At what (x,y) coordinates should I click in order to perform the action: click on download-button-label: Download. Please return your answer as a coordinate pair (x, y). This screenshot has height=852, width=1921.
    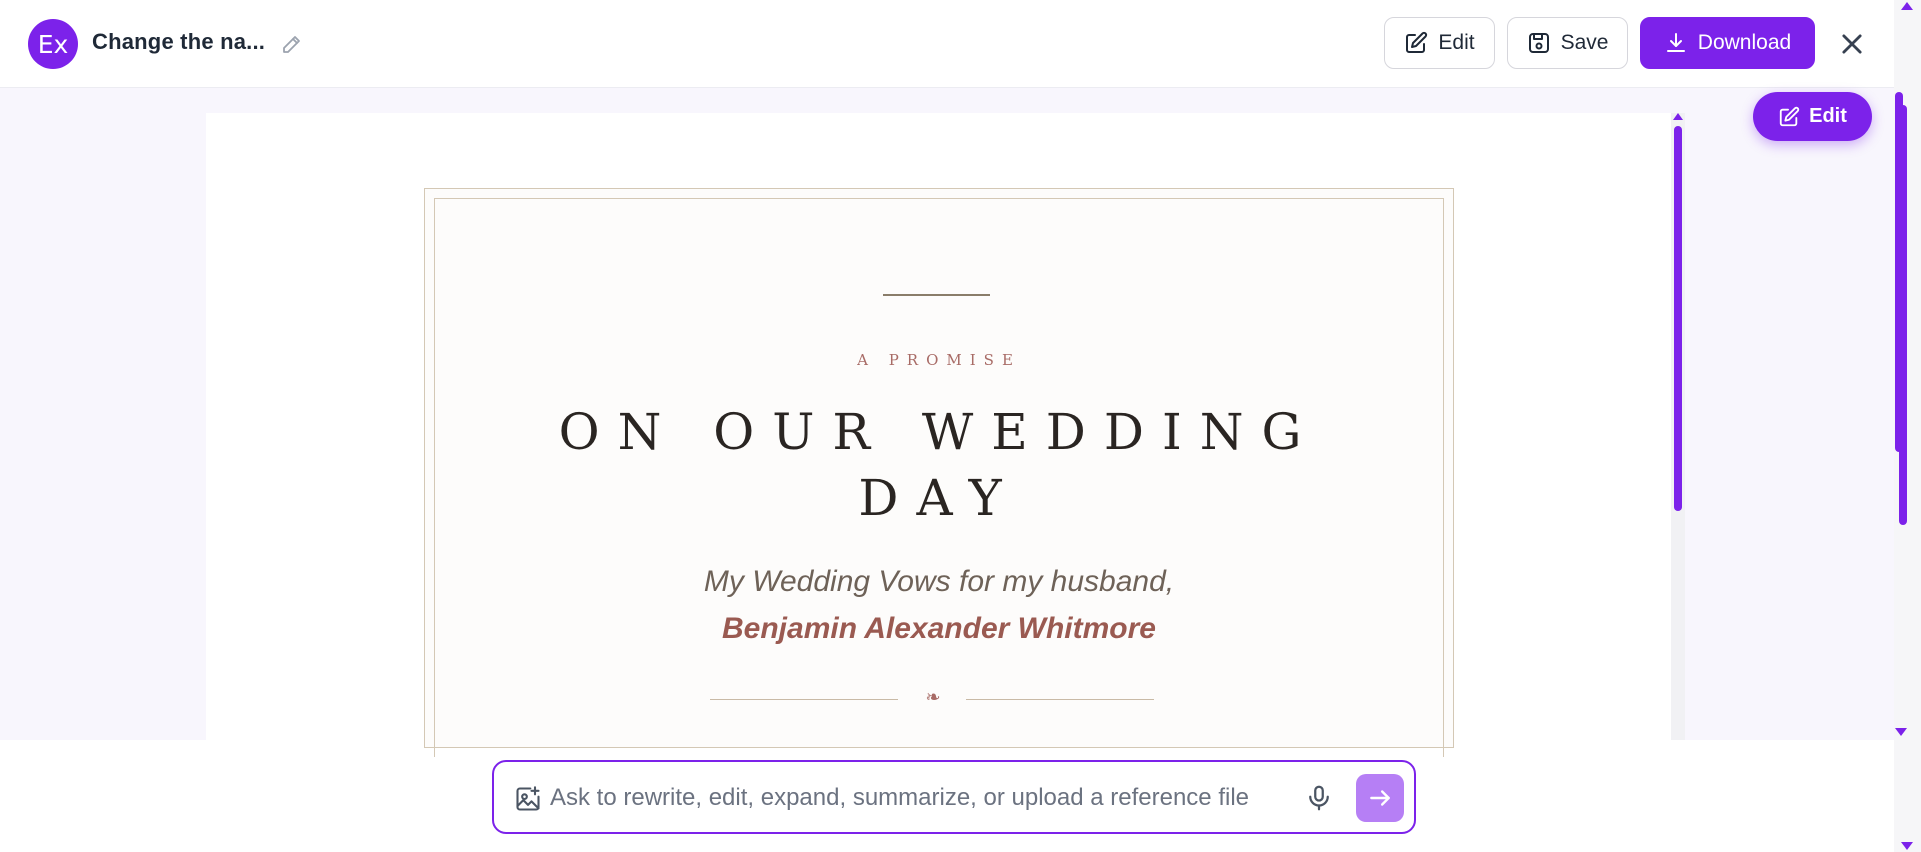
    Looking at the image, I should click on (1744, 42).